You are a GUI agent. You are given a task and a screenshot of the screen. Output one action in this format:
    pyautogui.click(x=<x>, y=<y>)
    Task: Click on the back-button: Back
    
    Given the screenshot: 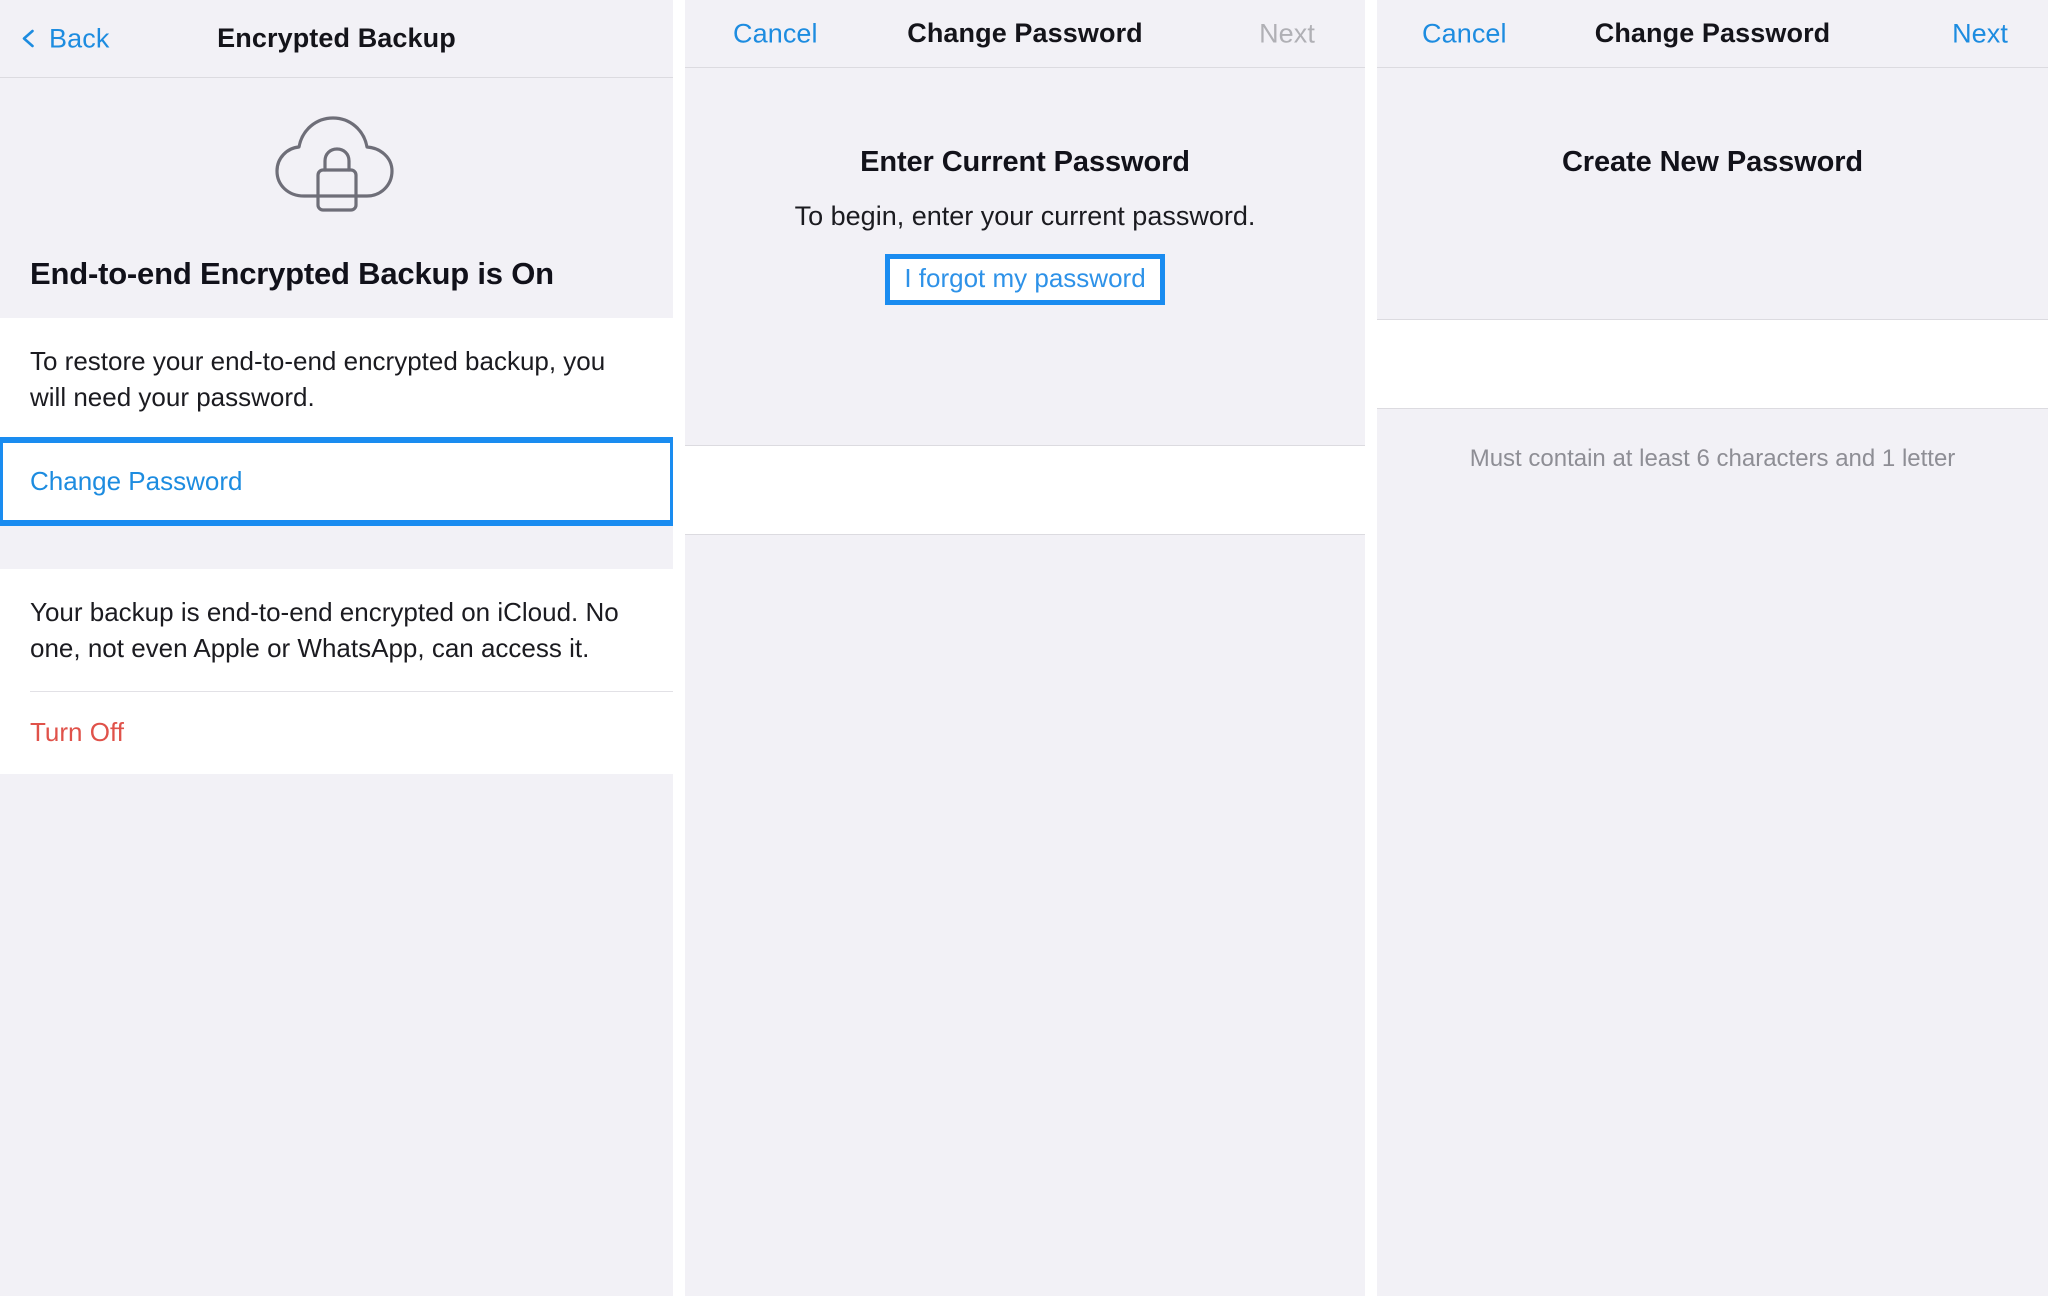 What is the action you would take?
    pyautogui.click(x=63, y=38)
    